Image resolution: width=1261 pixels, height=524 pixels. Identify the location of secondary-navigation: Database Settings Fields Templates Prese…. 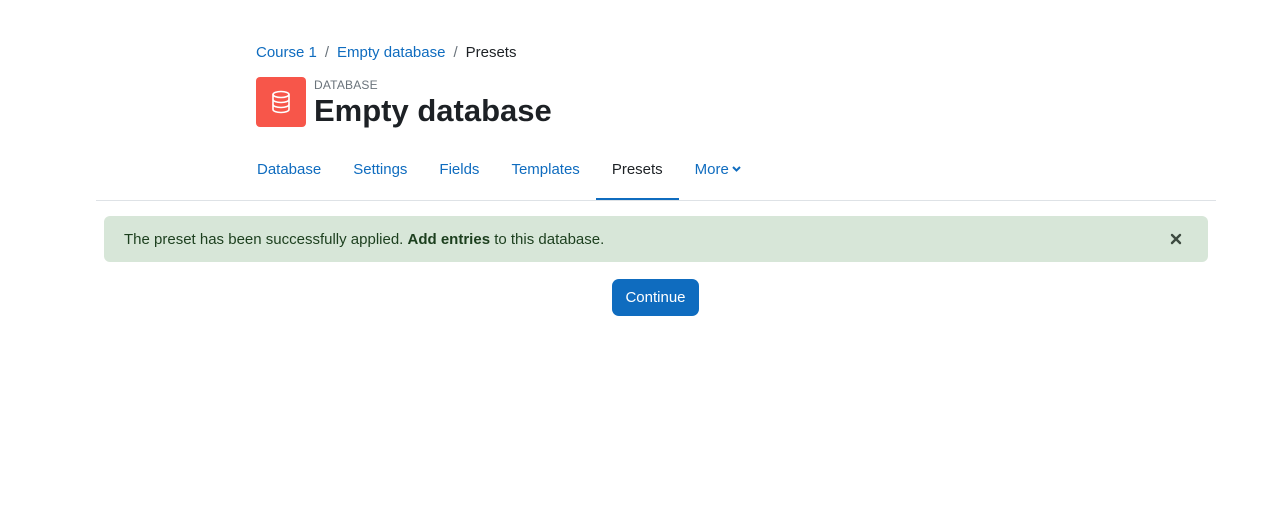
(499, 170).